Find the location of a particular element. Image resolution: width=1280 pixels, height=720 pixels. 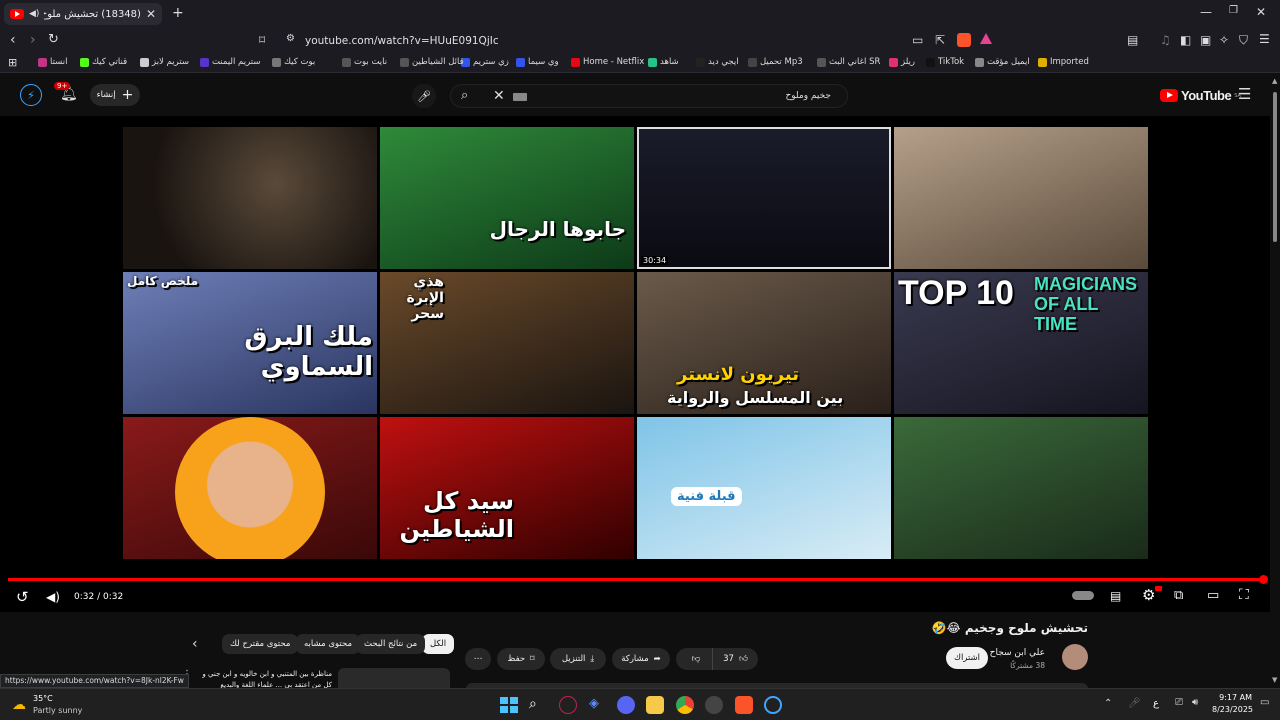

chrome-icon is located at coordinates (685, 705).